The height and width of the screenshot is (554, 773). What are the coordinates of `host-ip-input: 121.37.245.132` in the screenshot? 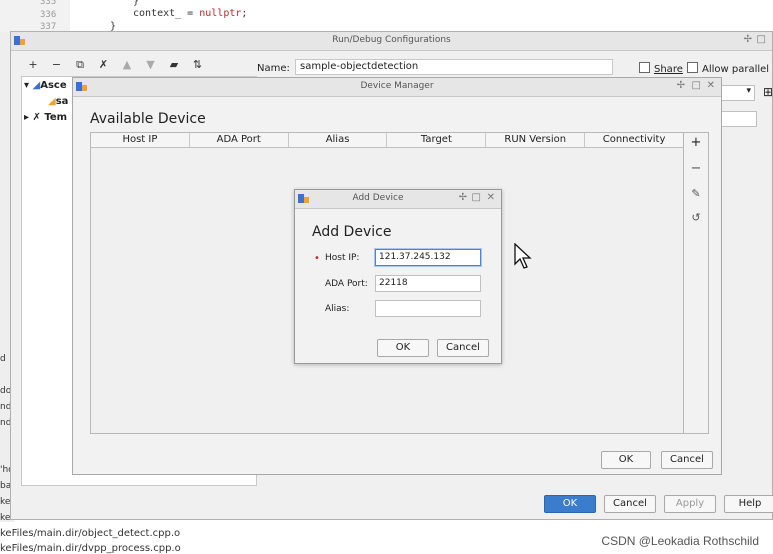 It's located at (428, 257).